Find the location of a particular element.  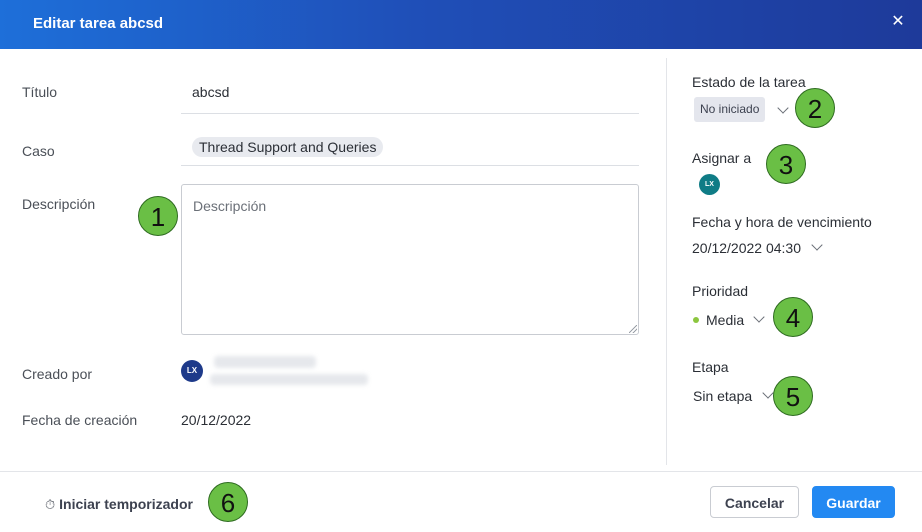

fecha-creacion-value: 20/12/2022 is located at coordinates (216, 420).